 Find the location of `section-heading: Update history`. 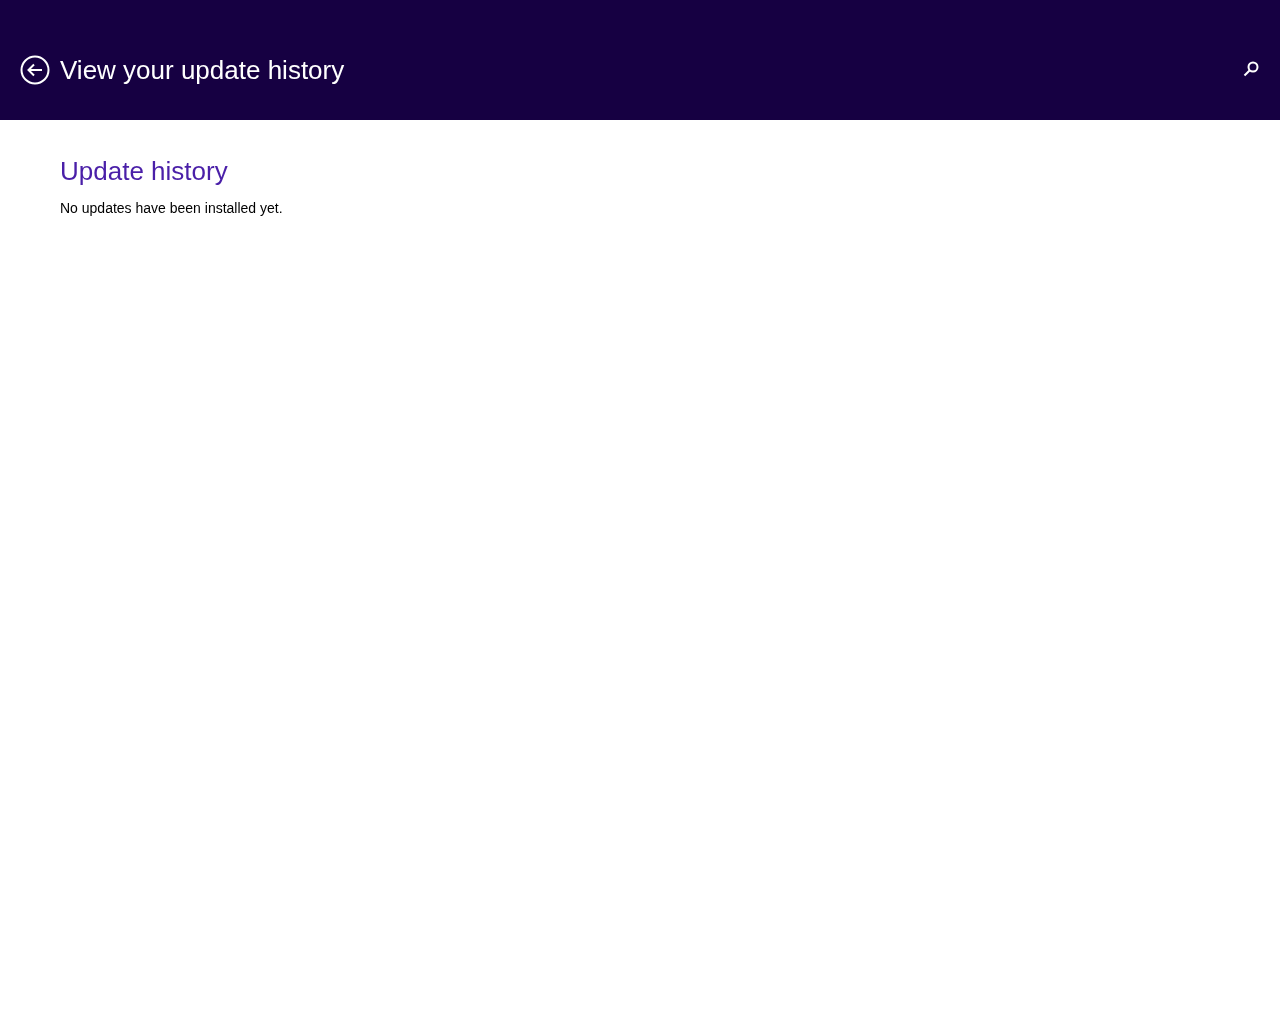

section-heading: Update history is located at coordinates (144, 171).